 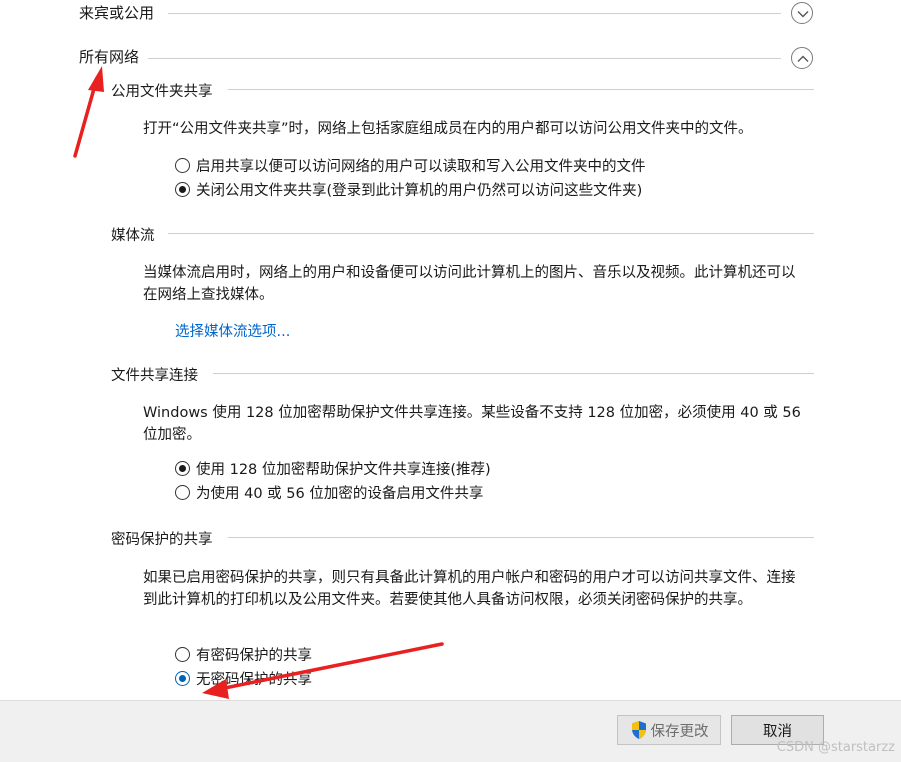 What do you see at coordinates (513, 373) in the screenshot?
I see `file-sharing-divider` at bounding box center [513, 373].